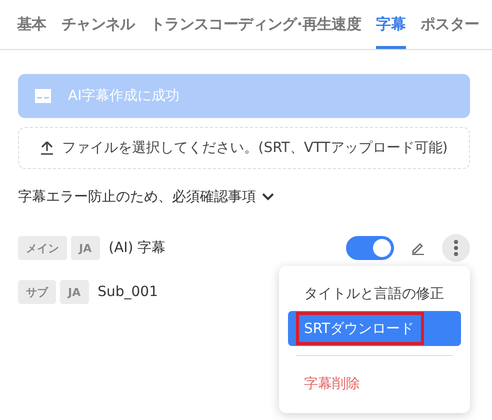 The width and height of the screenshot is (492, 420). Describe the element at coordinates (37, 292) in the screenshot. I see `role-tag: サブ` at that location.